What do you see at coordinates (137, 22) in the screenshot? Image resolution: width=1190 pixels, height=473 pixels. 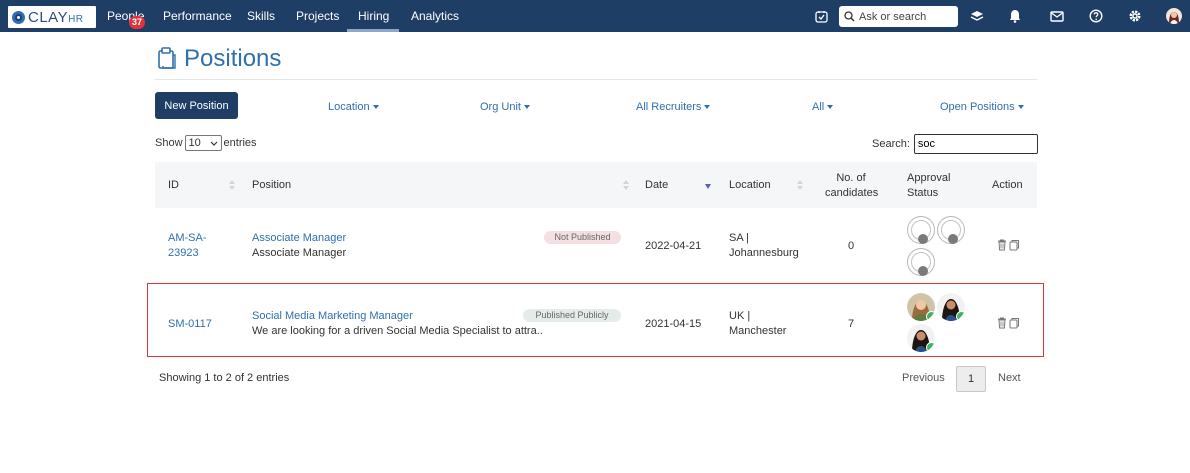 I see `people-notification-badge: 37` at bounding box center [137, 22].